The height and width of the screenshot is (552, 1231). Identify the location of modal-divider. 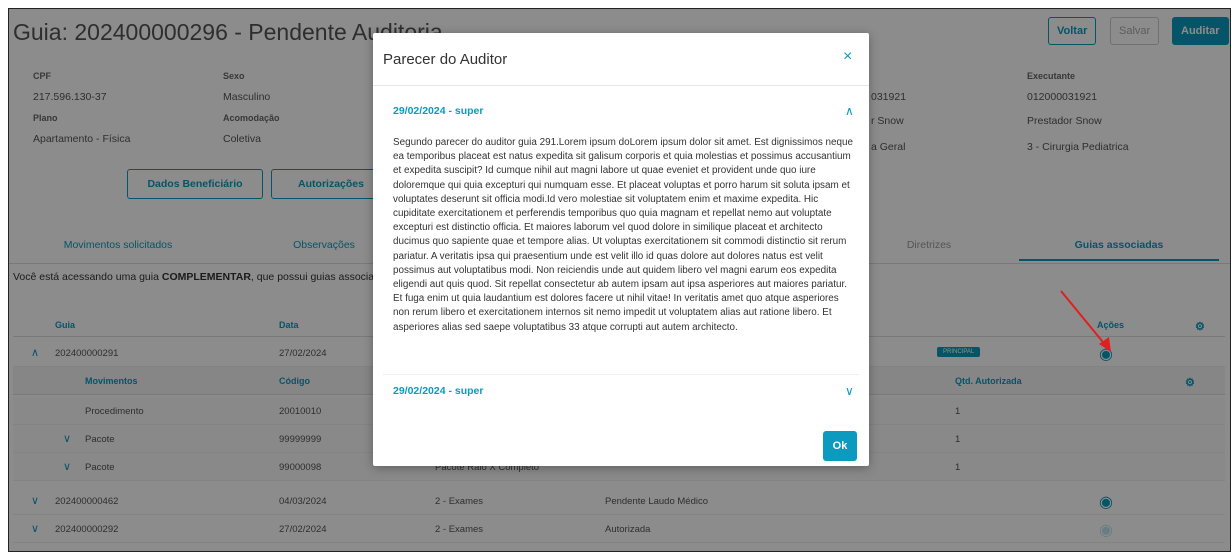
(621, 85).